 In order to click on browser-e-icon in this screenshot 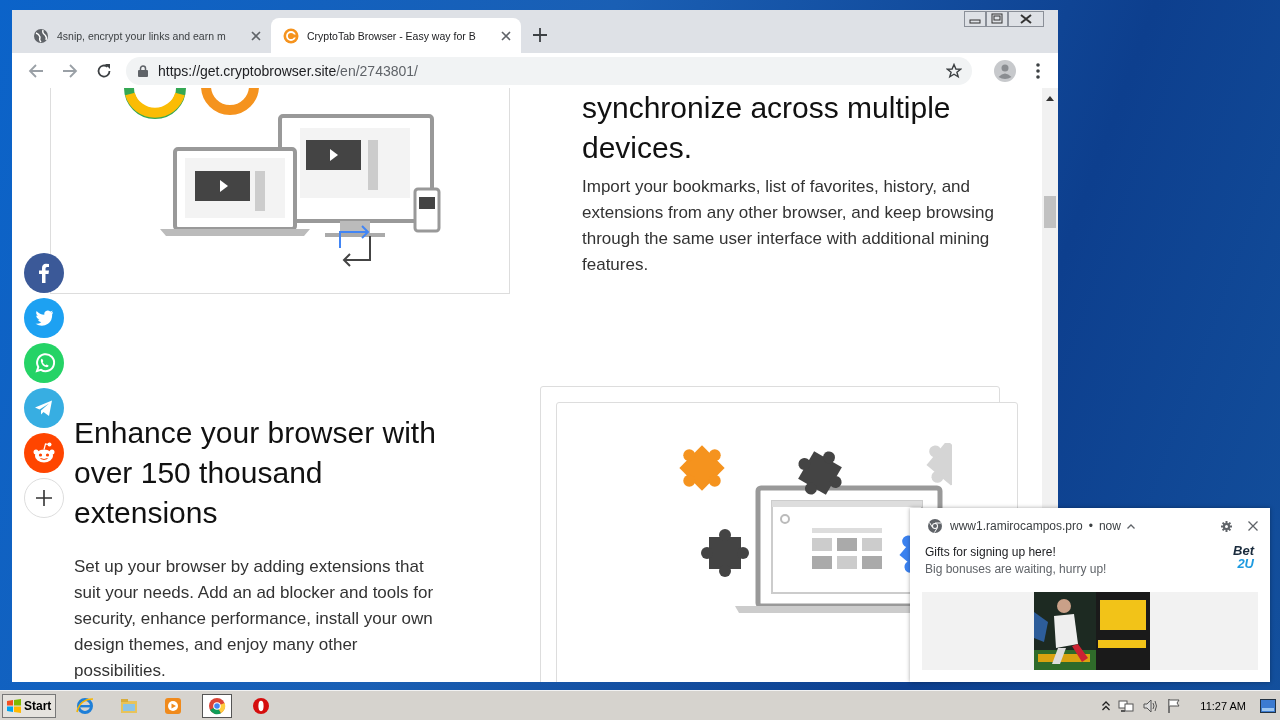, I will do `click(85, 705)`.